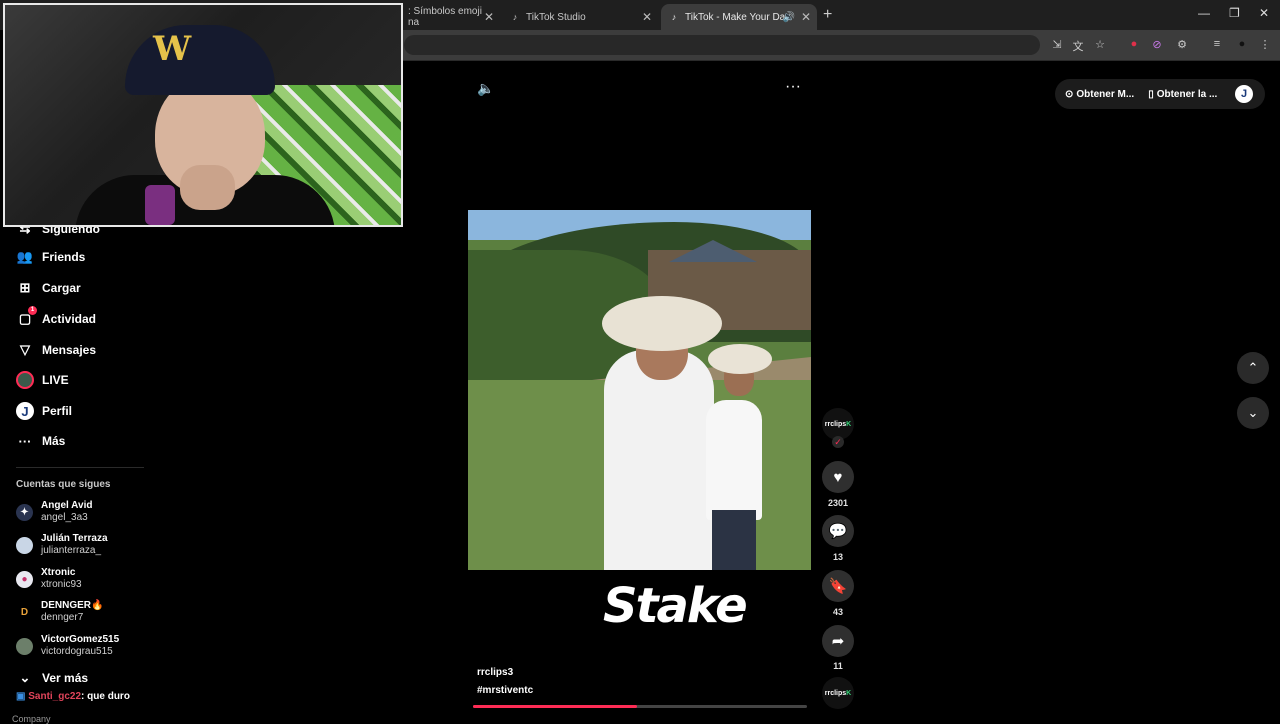 Image resolution: width=1280 pixels, height=724 pixels. I want to click on tab-tiktok-studio: ♪ TikTok Studio ✕, so click(580, 17).